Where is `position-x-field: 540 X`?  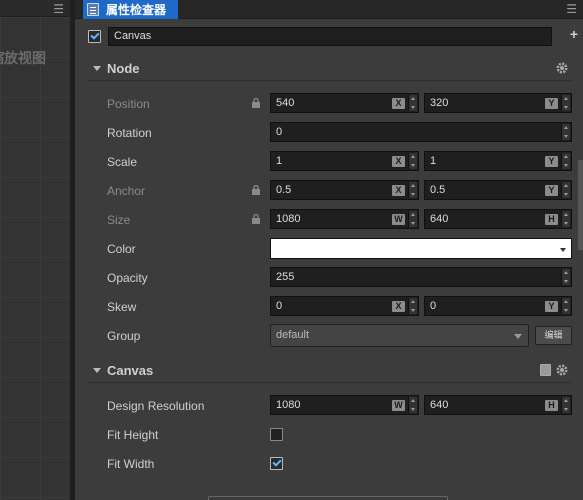 position-x-field: 540 X is located at coordinates (344, 103).